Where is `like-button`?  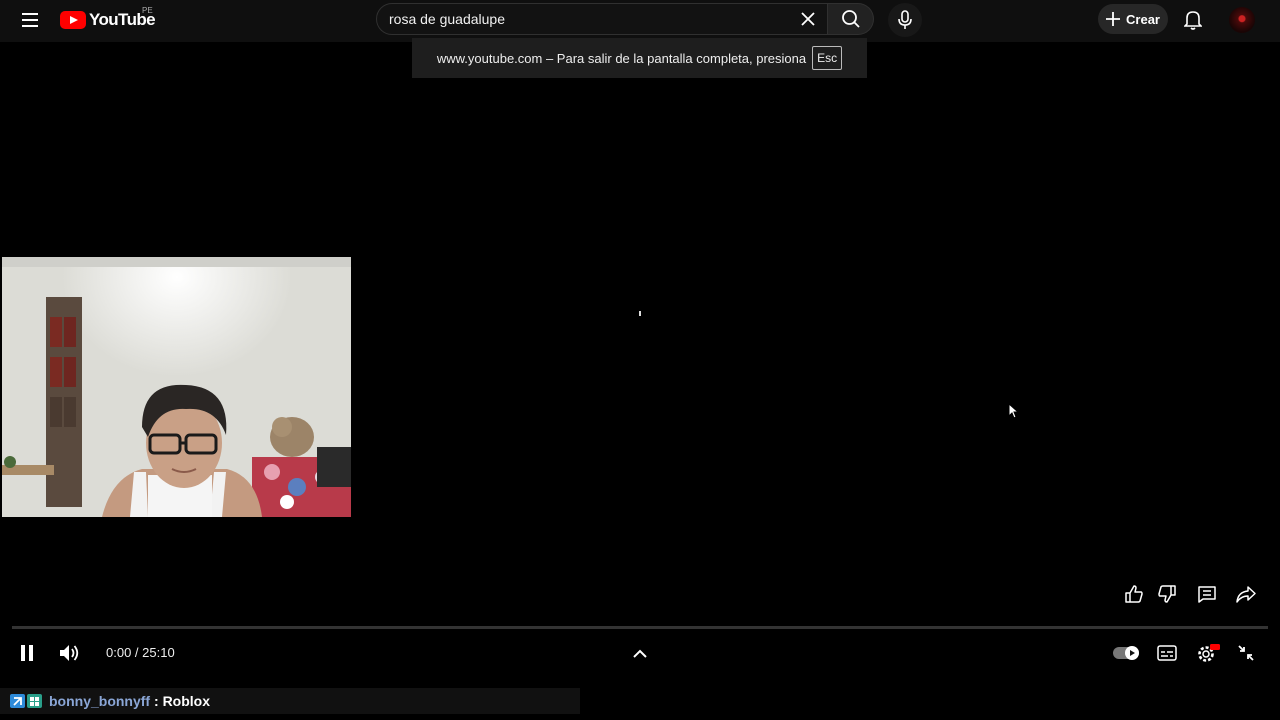 like-button is located at coordinates (1134, 594).